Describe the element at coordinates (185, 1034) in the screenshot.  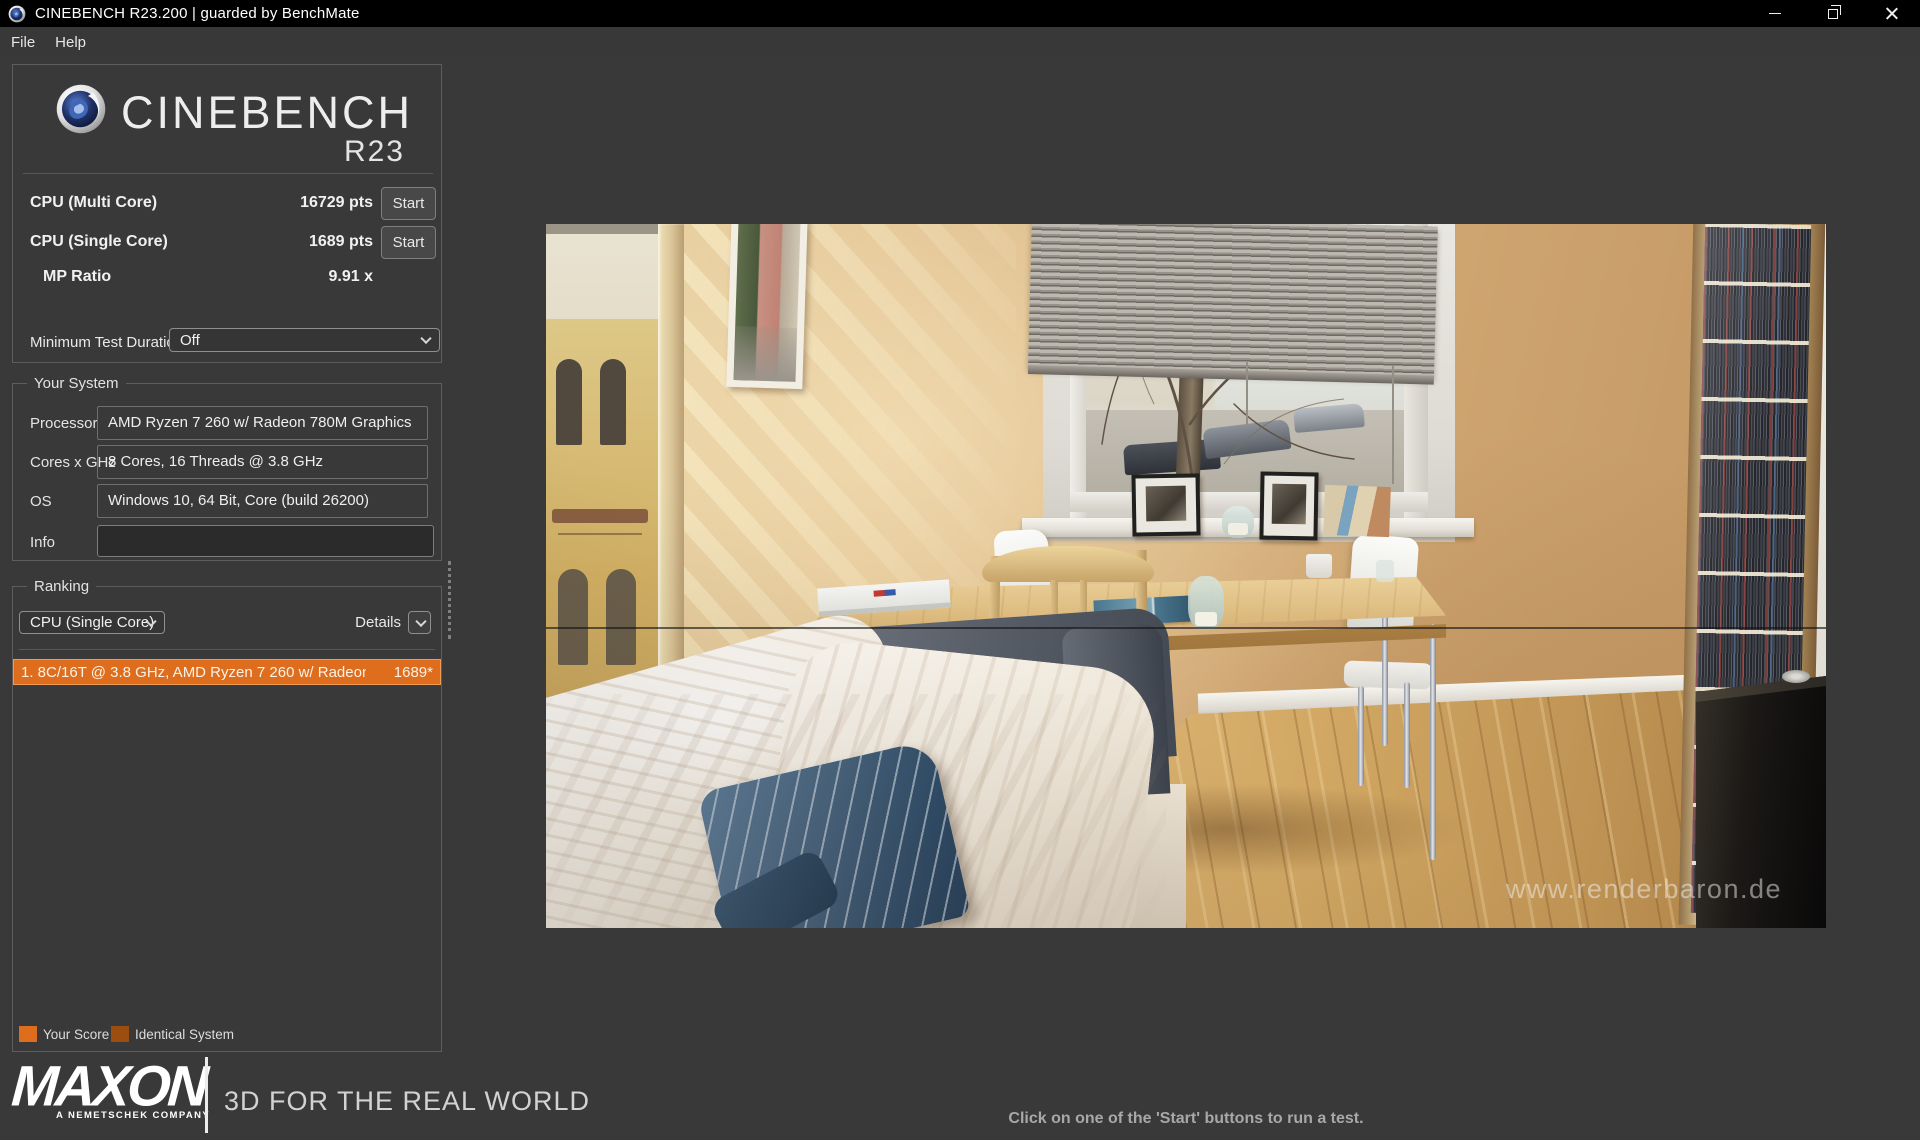
I see `identical-system-label: Identical System` at that location.